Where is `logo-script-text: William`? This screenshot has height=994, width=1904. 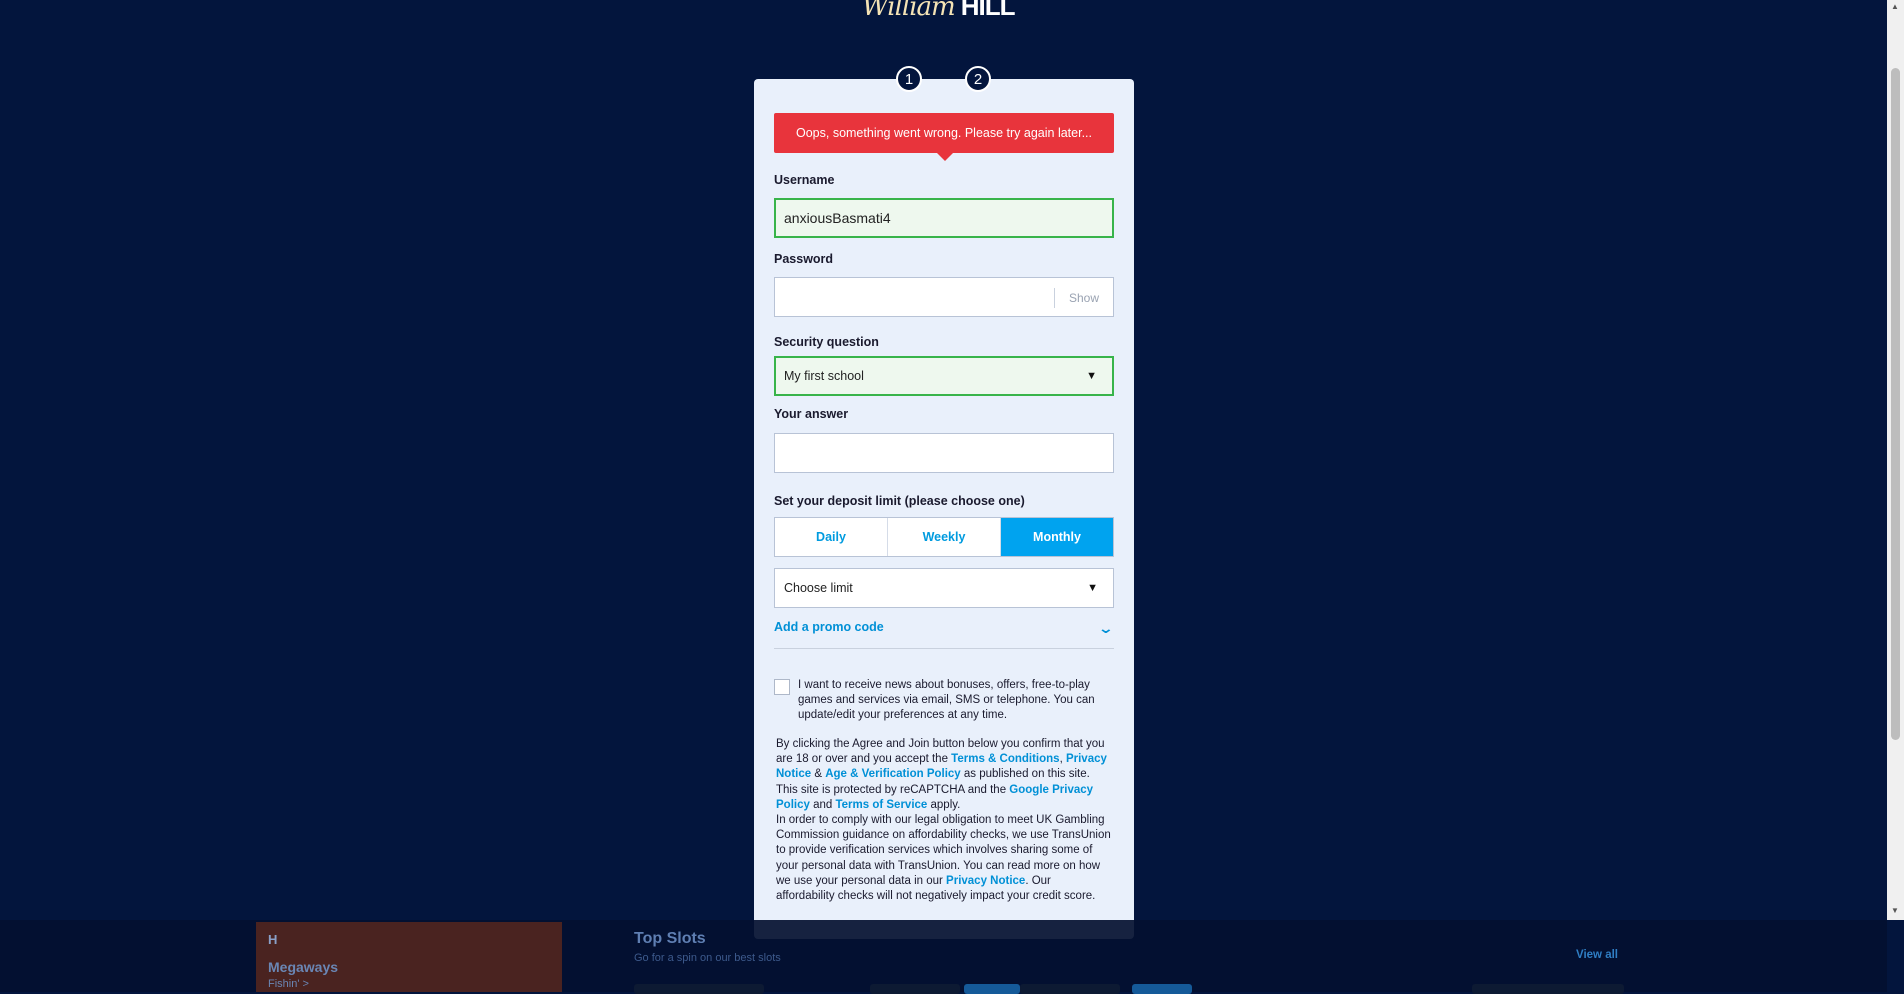
logo-script-text: William is located at coordinates (909, 11).